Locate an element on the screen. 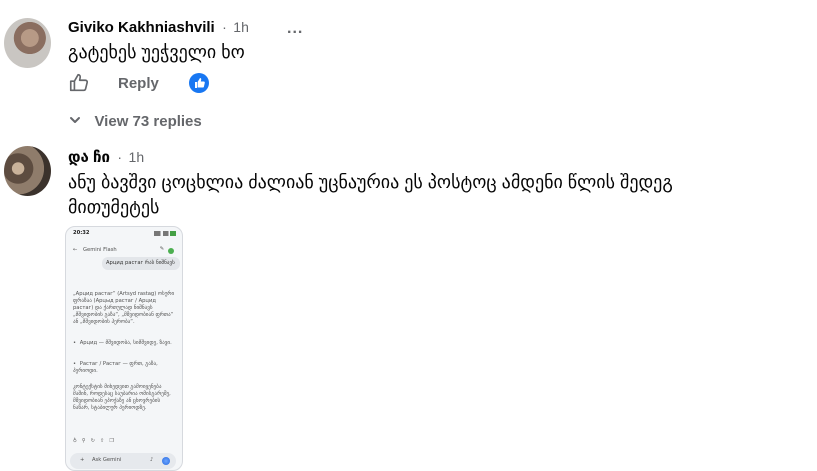 This screenshot has width=817, height=471. feedback-icons: ♁⚲↻⇧❐ is located at coordinates (96, 441).